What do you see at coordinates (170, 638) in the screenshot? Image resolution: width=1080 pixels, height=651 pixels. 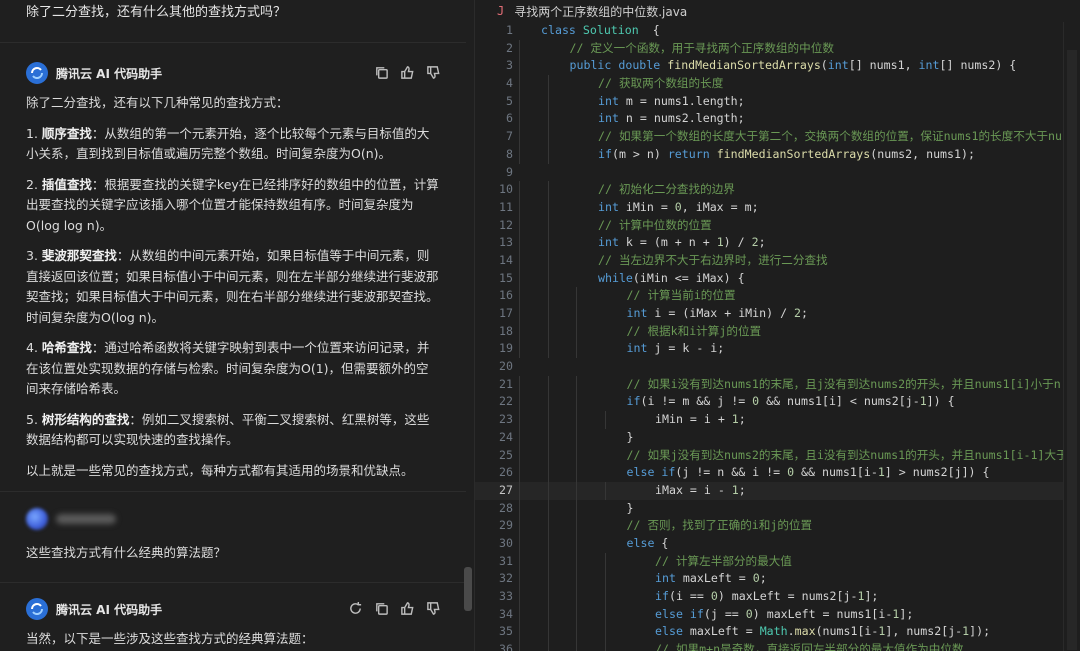 I see `assistant-answer-partial: 当然，以下是一些涉及这些查找方式的经典算法题：` at bounding box center [170, 638].